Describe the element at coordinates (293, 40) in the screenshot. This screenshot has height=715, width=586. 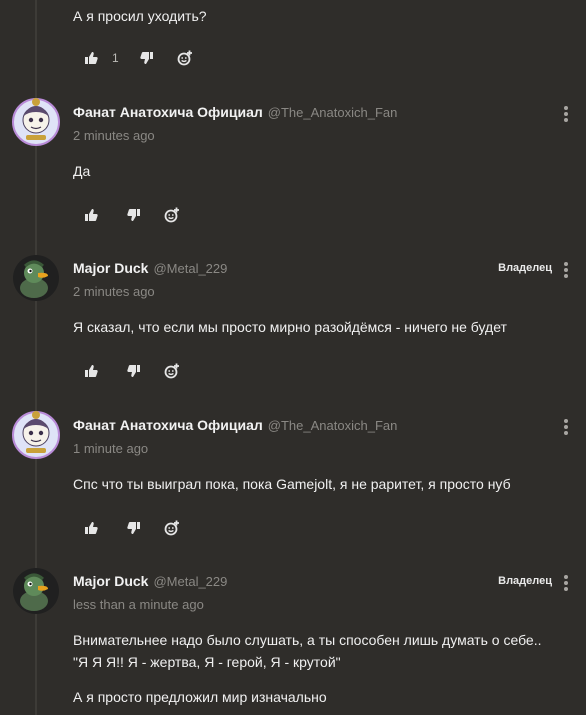
I see `comment-partial: А я просил уходить? 1` at that location.